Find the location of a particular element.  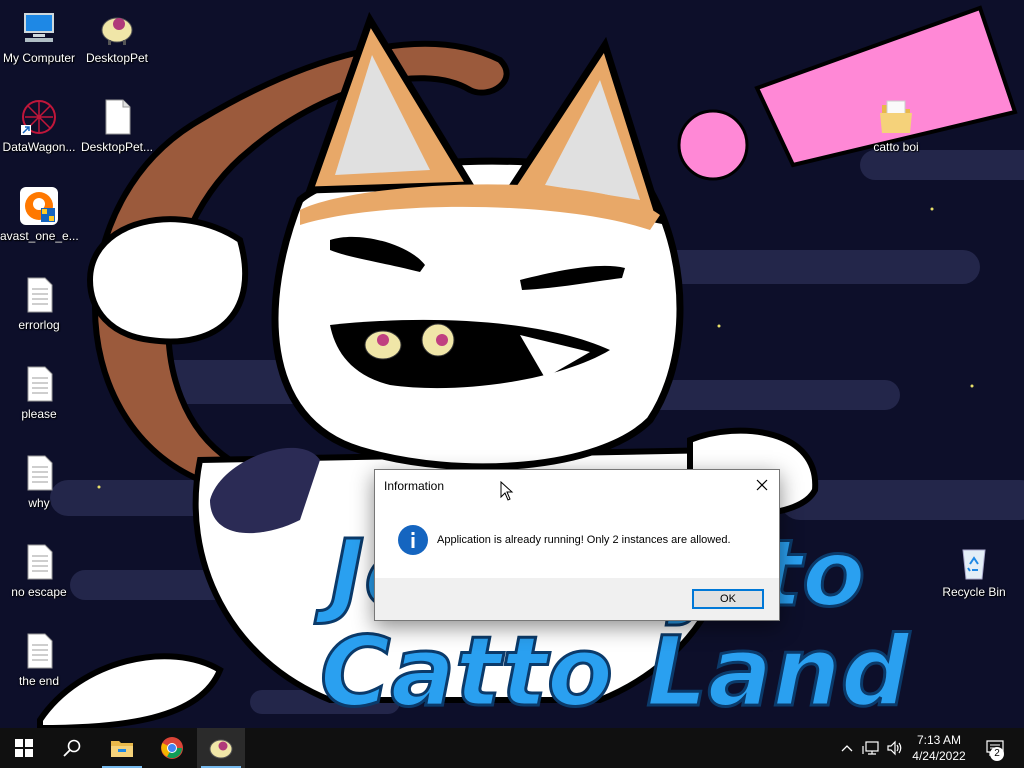

desktop-icon-label: My Computer is located at coordinates (39, 58).